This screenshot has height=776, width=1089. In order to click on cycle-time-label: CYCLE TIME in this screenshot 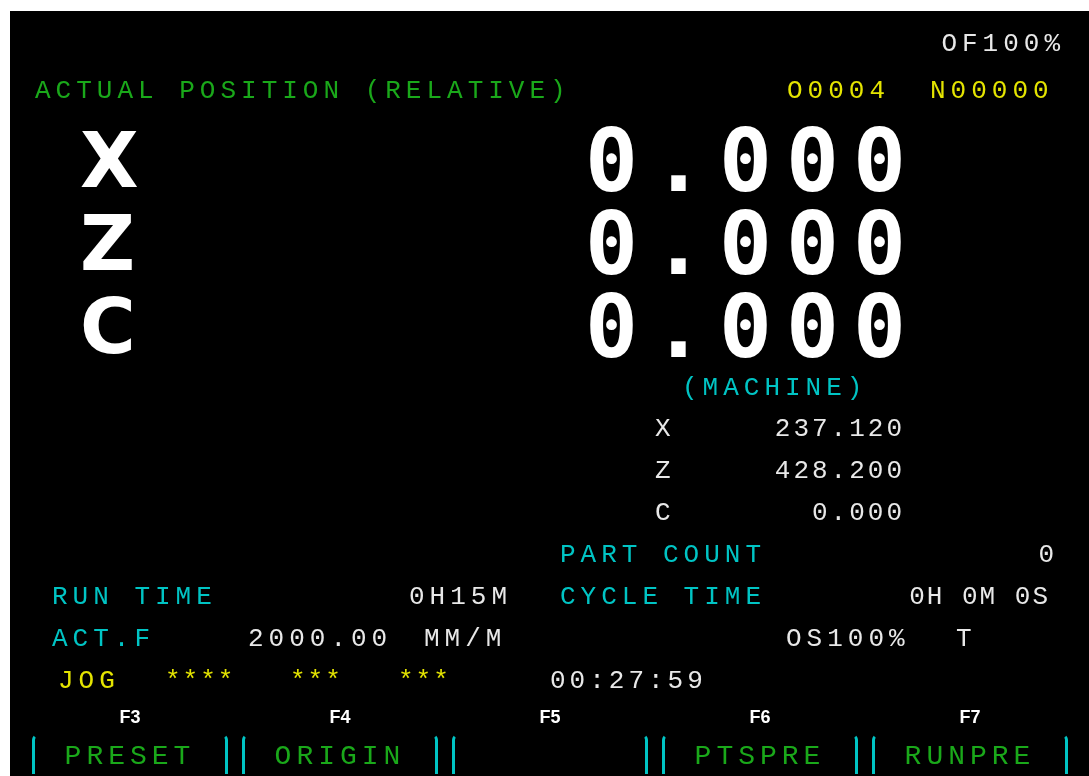, I will do `click(664, 597)`.